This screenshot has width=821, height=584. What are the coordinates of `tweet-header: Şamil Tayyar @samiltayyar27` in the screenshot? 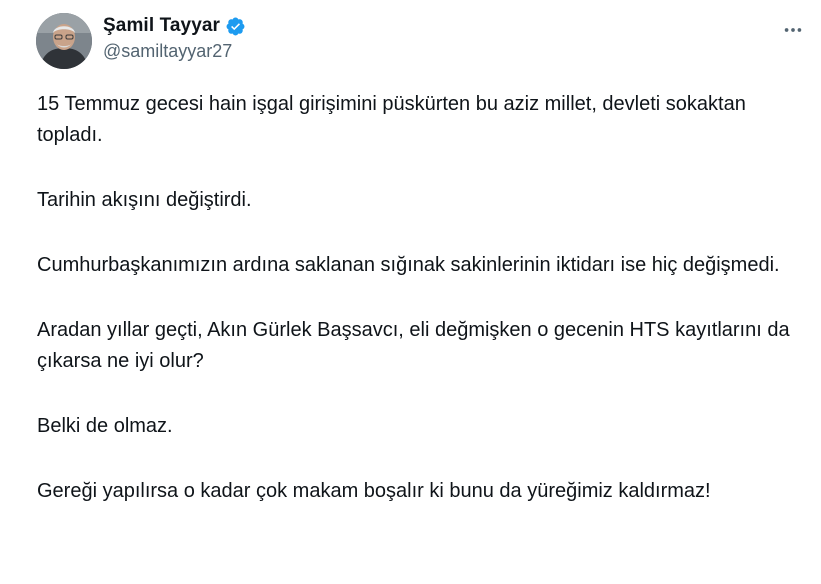 It's located at (421, 42).